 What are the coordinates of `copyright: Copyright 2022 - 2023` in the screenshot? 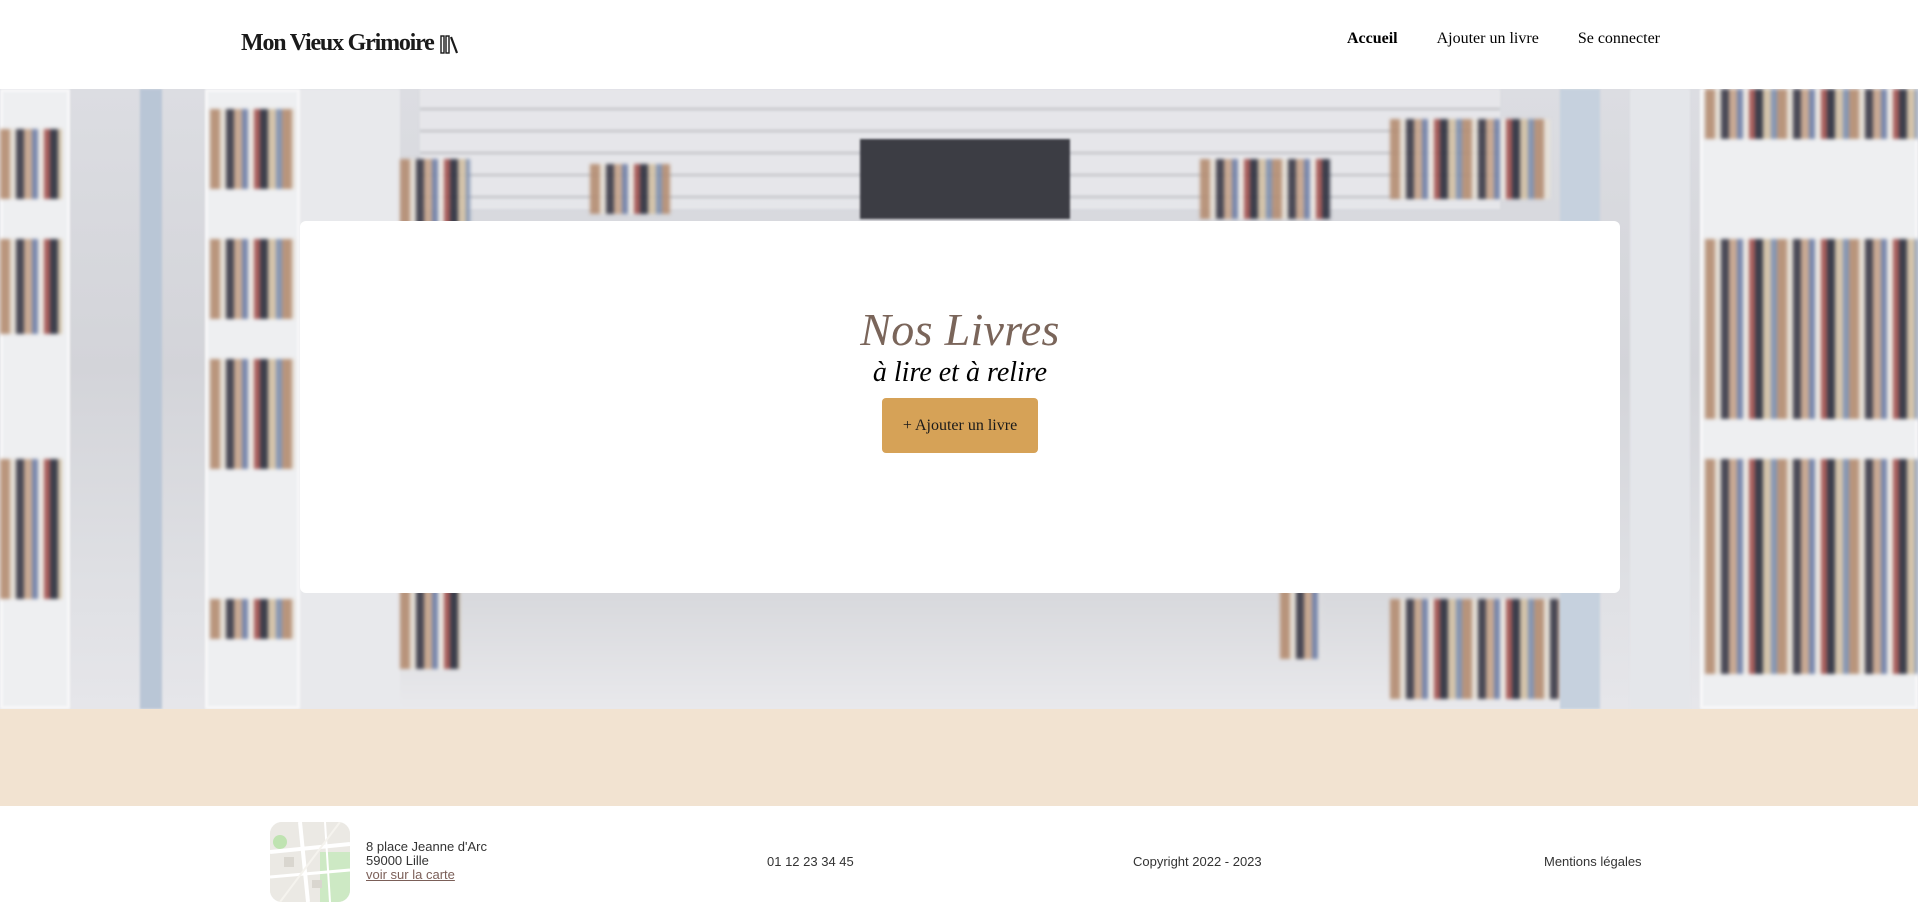 It's located at (1197, 861).